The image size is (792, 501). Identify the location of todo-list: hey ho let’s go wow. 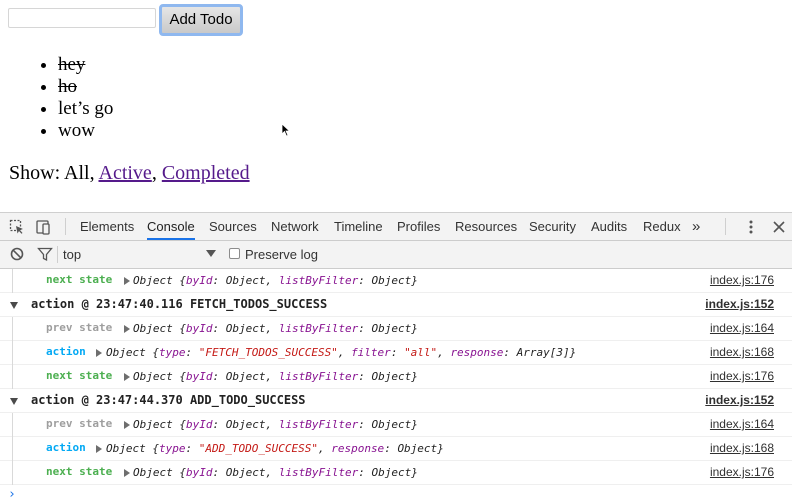
(75, 98).